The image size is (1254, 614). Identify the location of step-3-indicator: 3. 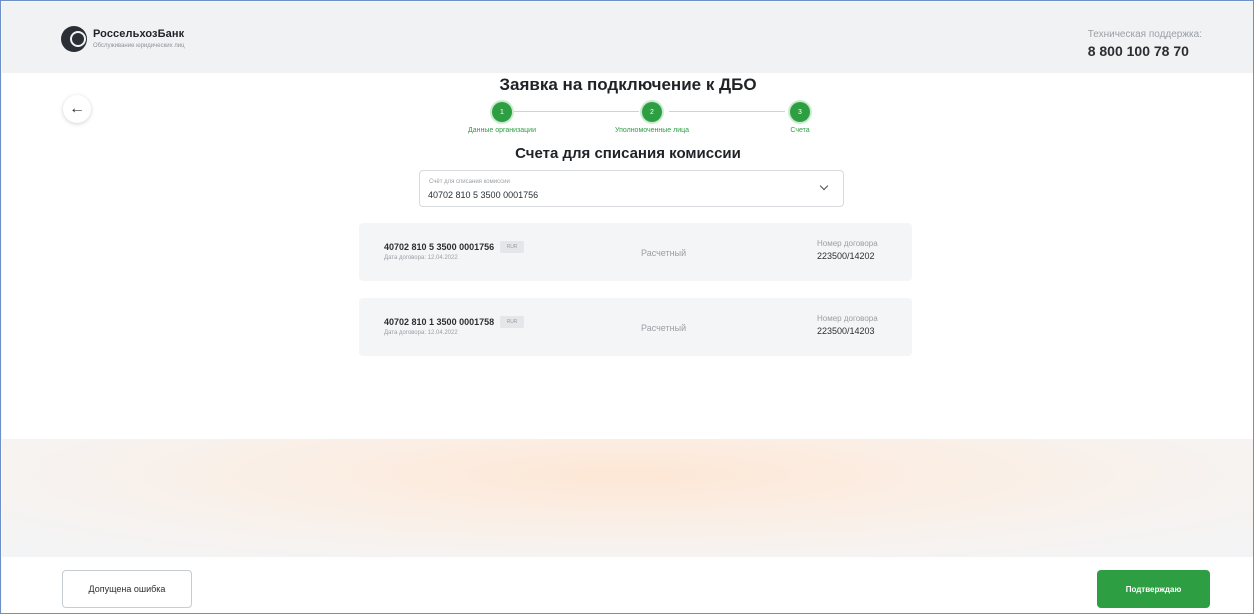
(800, 112).